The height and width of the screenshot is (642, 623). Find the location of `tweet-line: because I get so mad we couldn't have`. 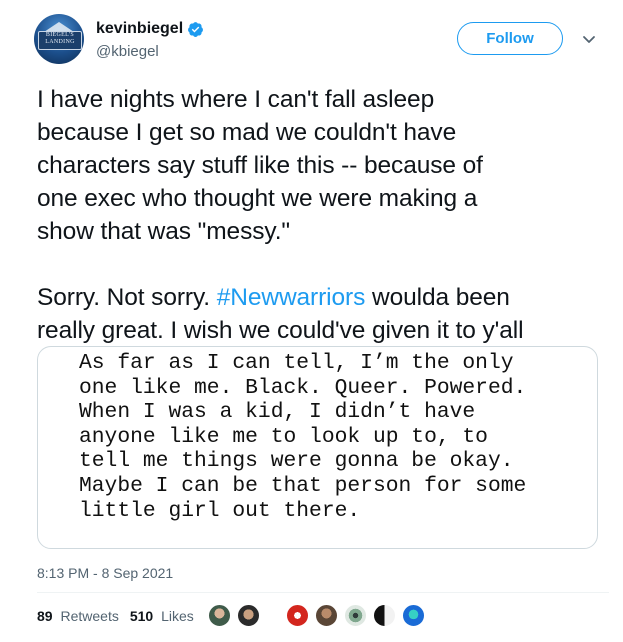

tweet-line: because I get so mad we couldn't have is located at coordinates (247, 132).